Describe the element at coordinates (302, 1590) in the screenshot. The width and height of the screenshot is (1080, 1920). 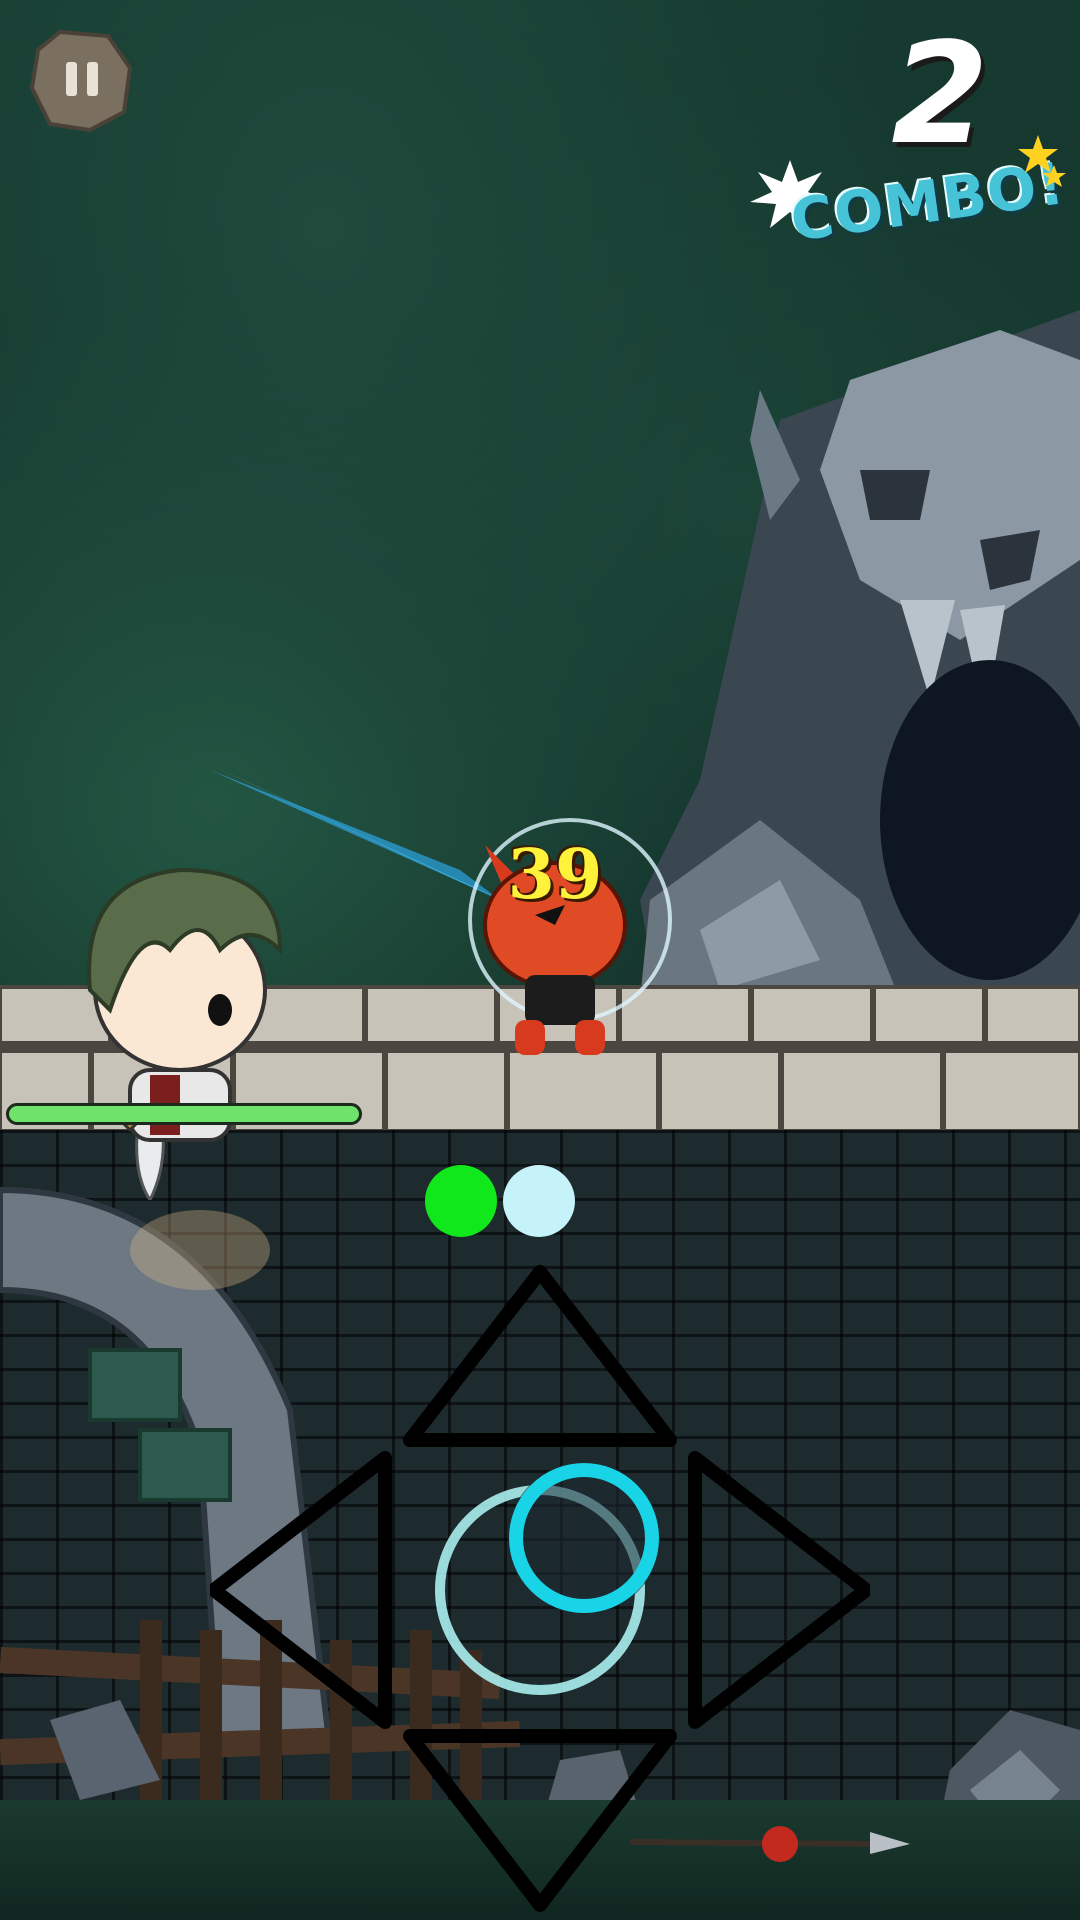
I see `dpad-left-button` at that location.